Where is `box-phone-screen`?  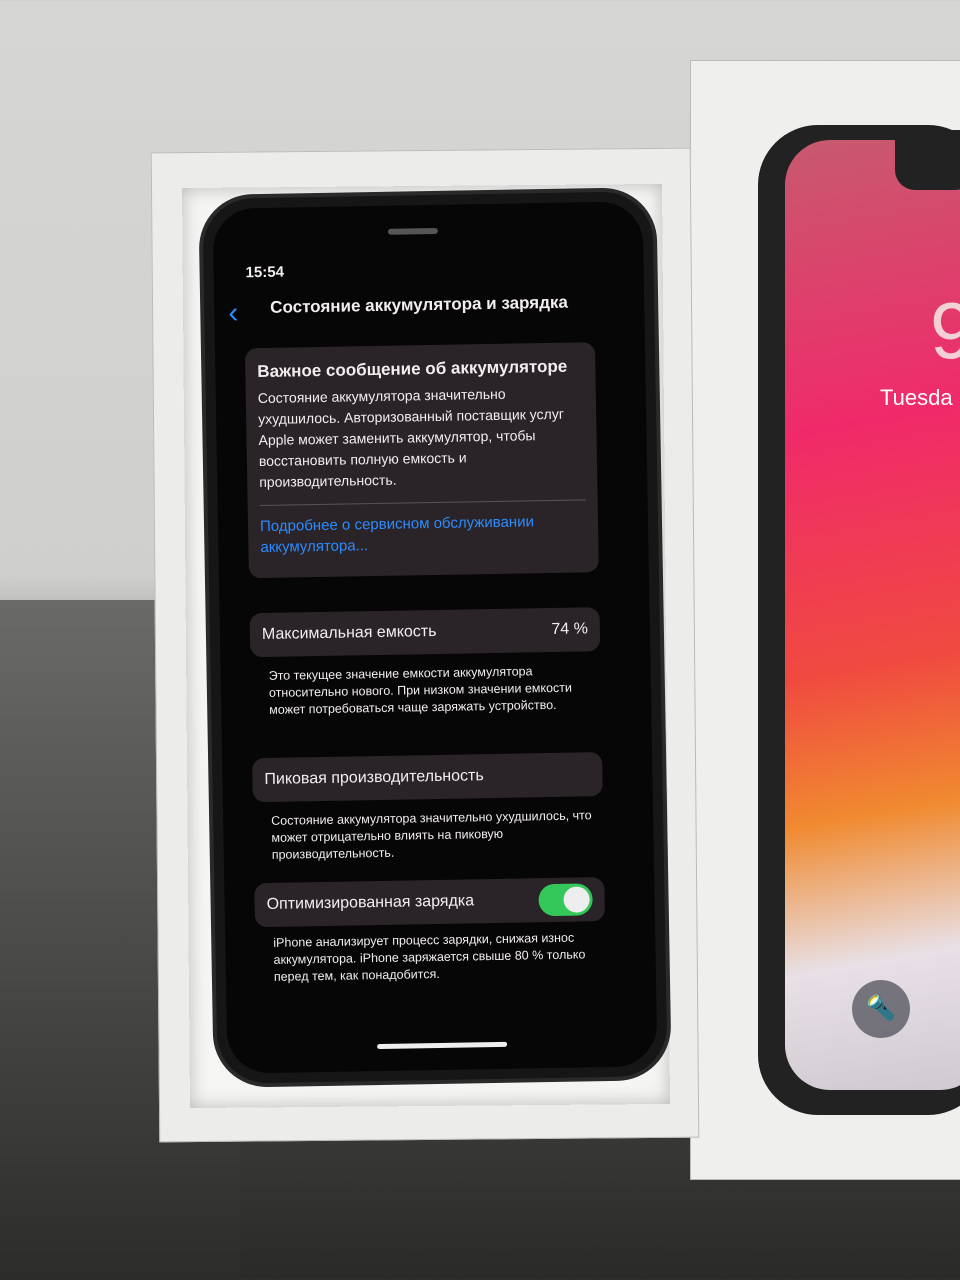 box-phone-screen is located at coordinates (872, 615).